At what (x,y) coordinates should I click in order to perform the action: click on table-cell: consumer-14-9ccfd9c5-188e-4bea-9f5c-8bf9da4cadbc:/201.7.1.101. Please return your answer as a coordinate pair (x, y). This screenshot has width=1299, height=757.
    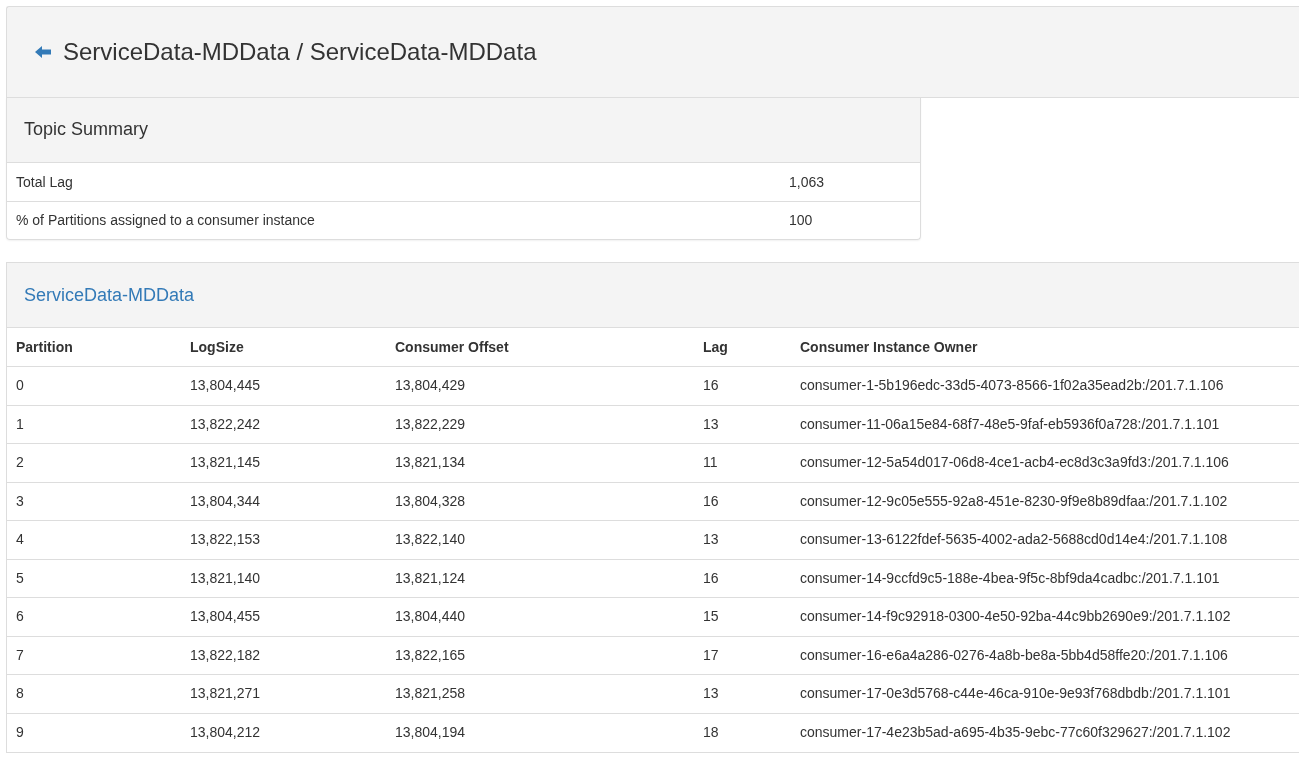
    Looking at the image, I should click on (1045, 578).